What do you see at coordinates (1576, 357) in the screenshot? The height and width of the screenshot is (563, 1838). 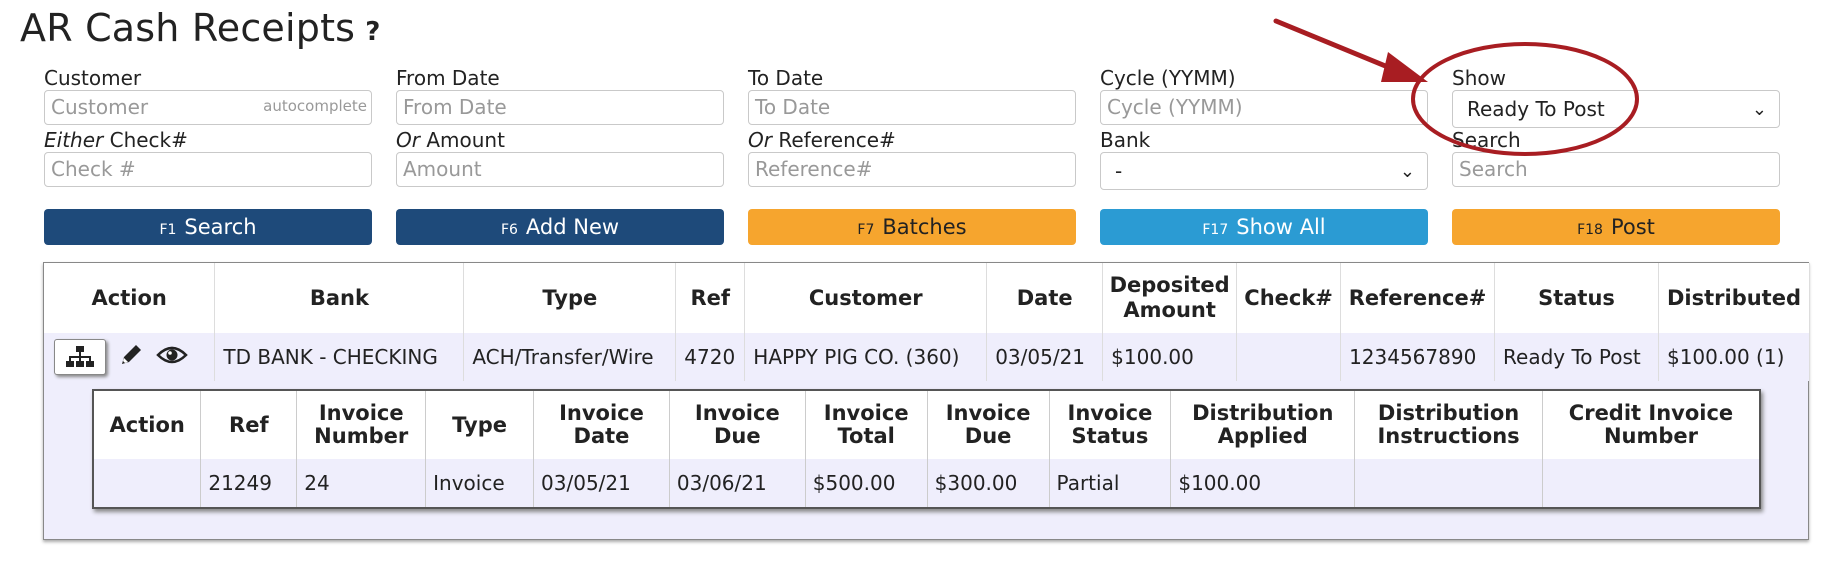 I see `status-cell: Ready To Post` at bounding box center [1576, 357].